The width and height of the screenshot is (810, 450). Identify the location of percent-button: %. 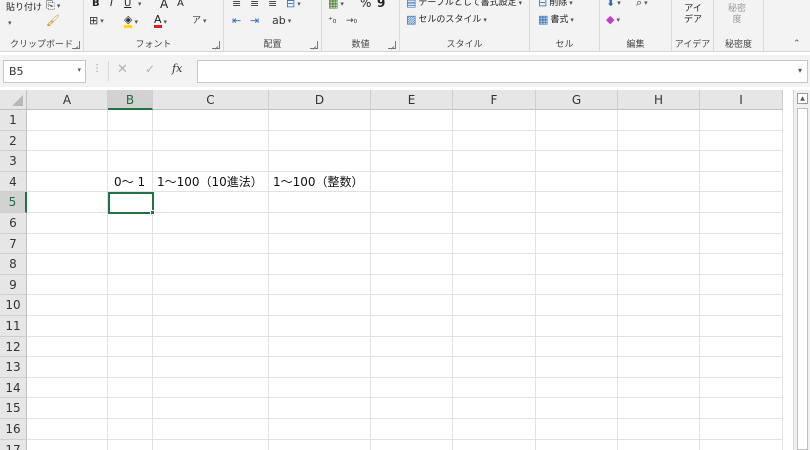
(365, 4).